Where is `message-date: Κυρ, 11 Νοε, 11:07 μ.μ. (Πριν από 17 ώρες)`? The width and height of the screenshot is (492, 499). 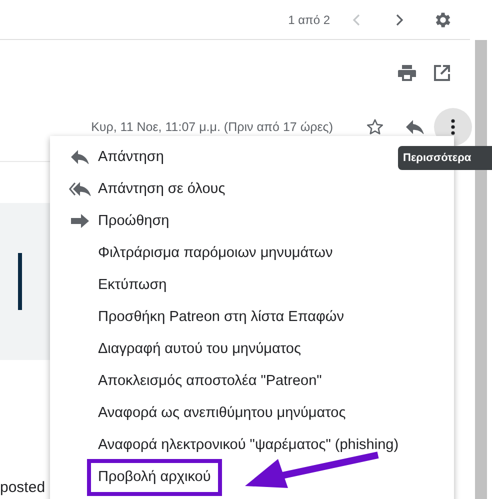
message-date: Κυρ, 11 Νοε, 11:07 μ.μ. (Πριν από 17 ώρες) is located at coordinates (212, 127).